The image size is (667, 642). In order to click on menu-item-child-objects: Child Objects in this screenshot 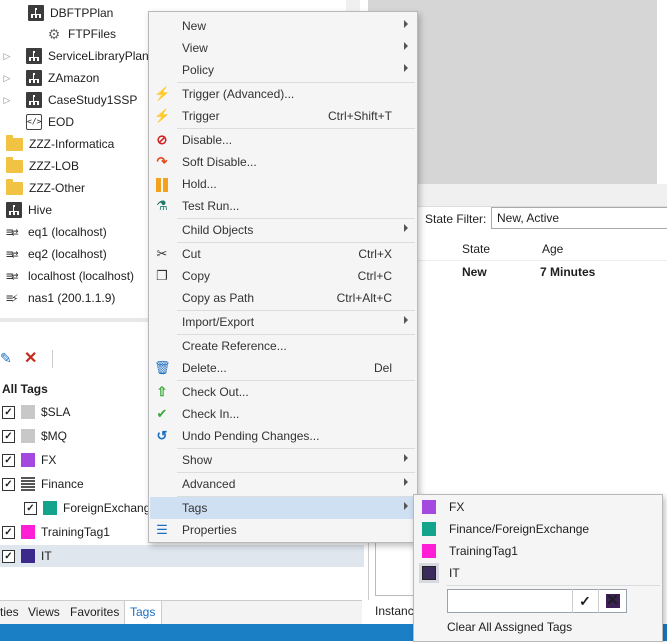, I will do `click(283, 230)`.